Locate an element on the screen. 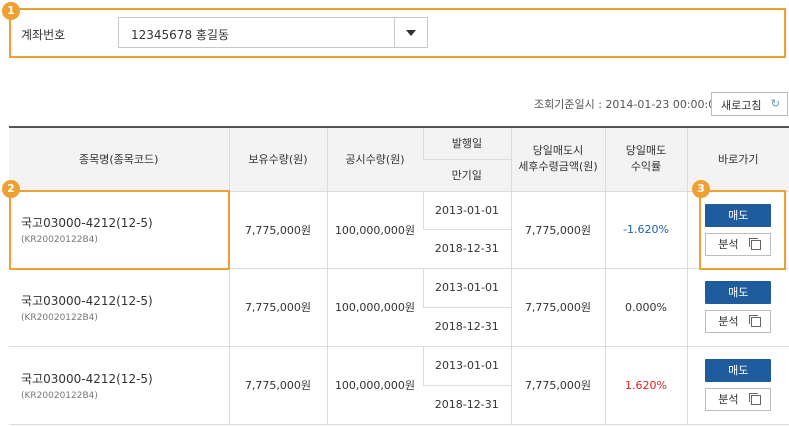 The image size is (789, 426). refresh-button: 새로고침 ↻ is located at coordinates (749, 104).